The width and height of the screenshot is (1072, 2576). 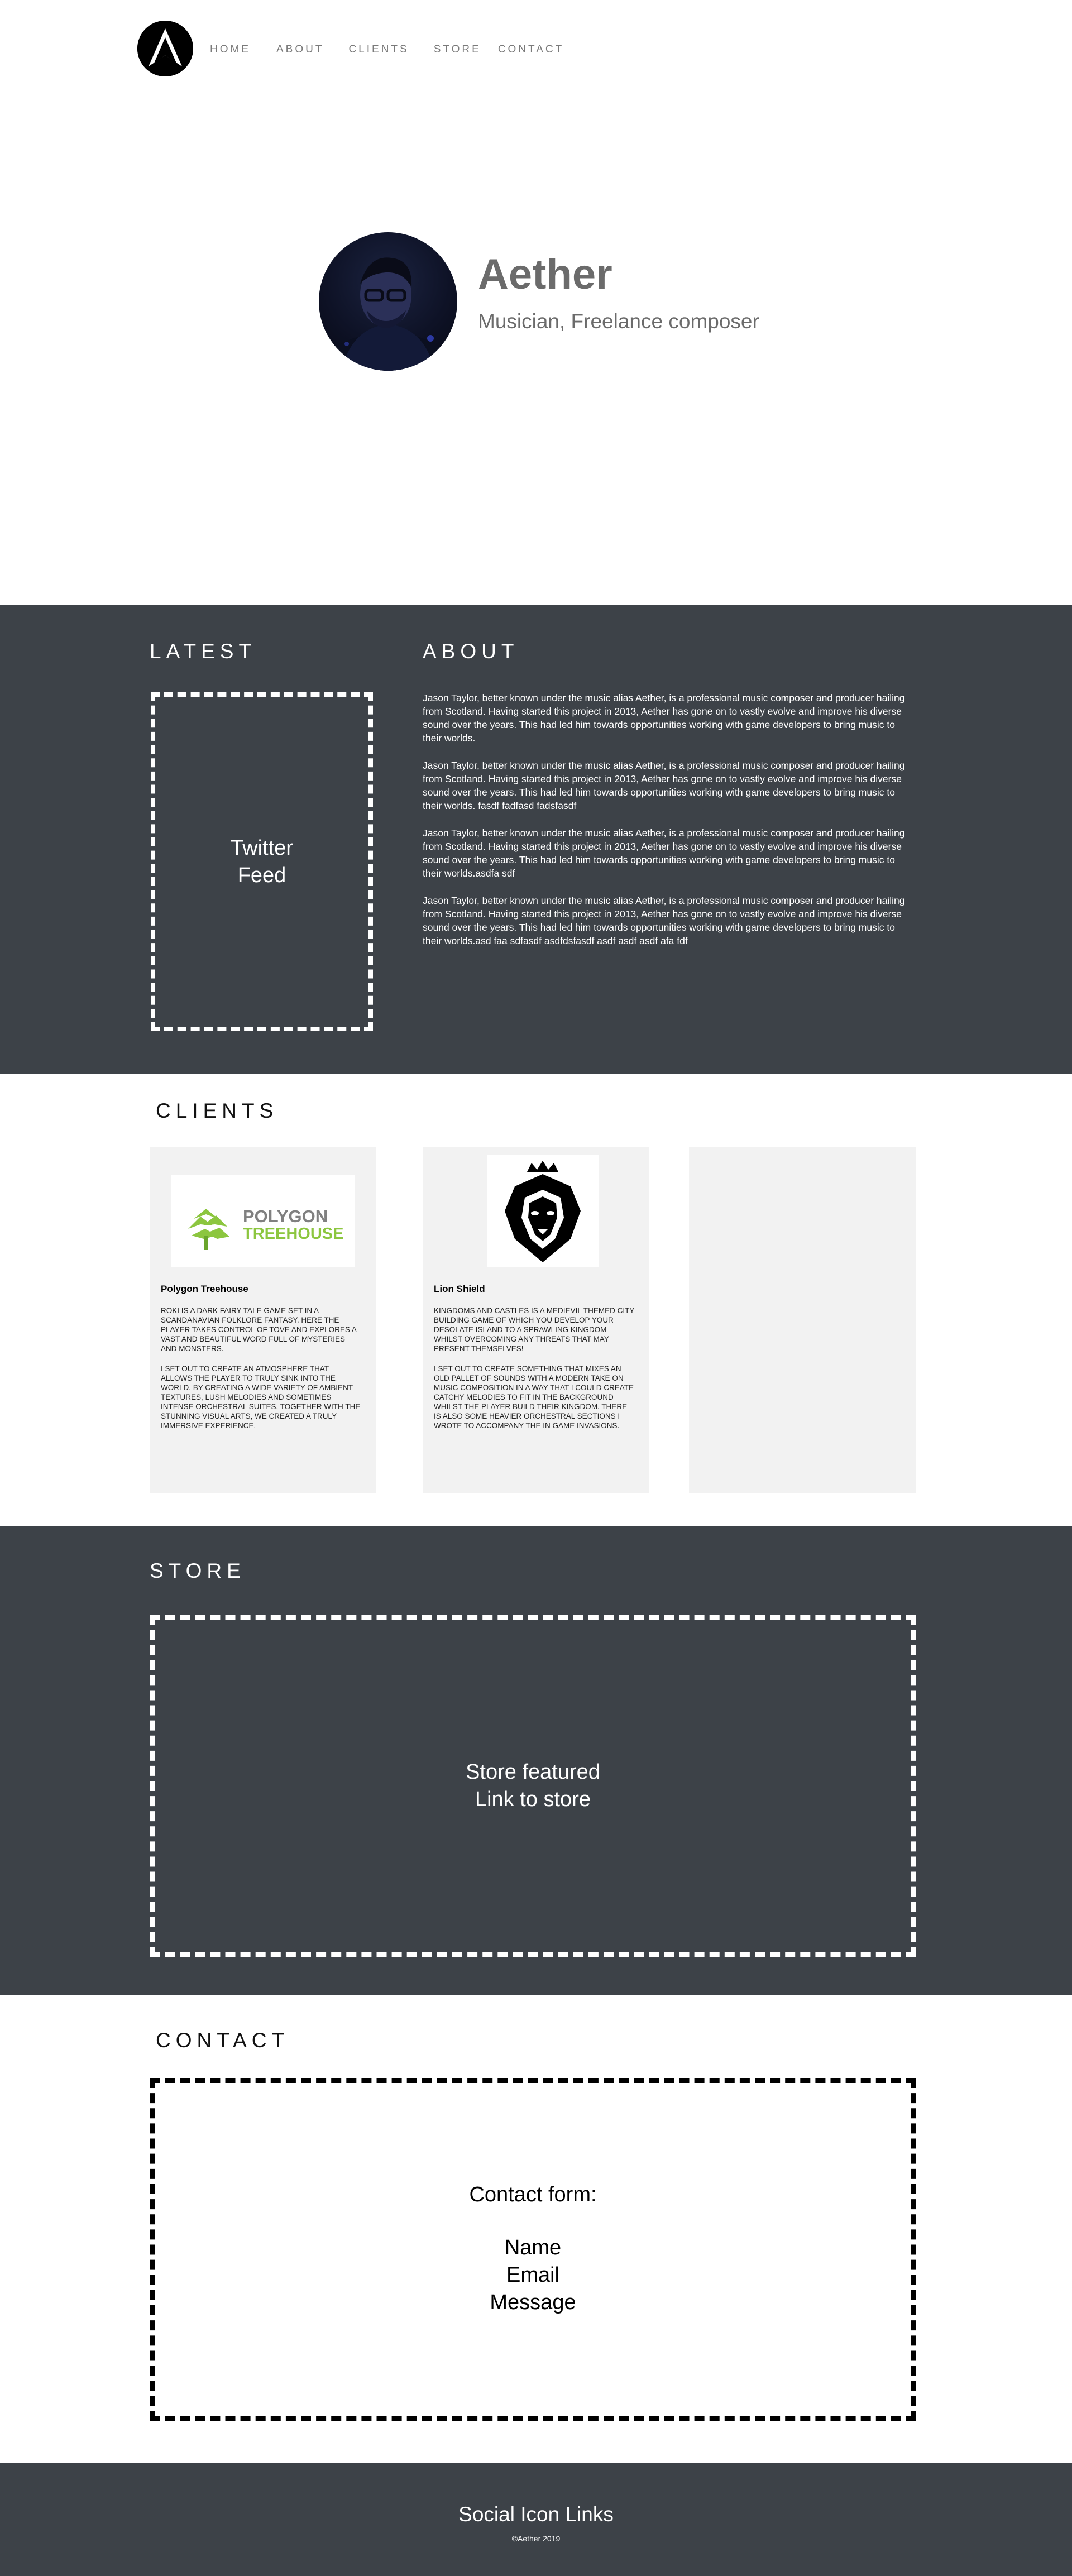 I want to click on contact-field-name: Name, so click(x=533, y=2248).